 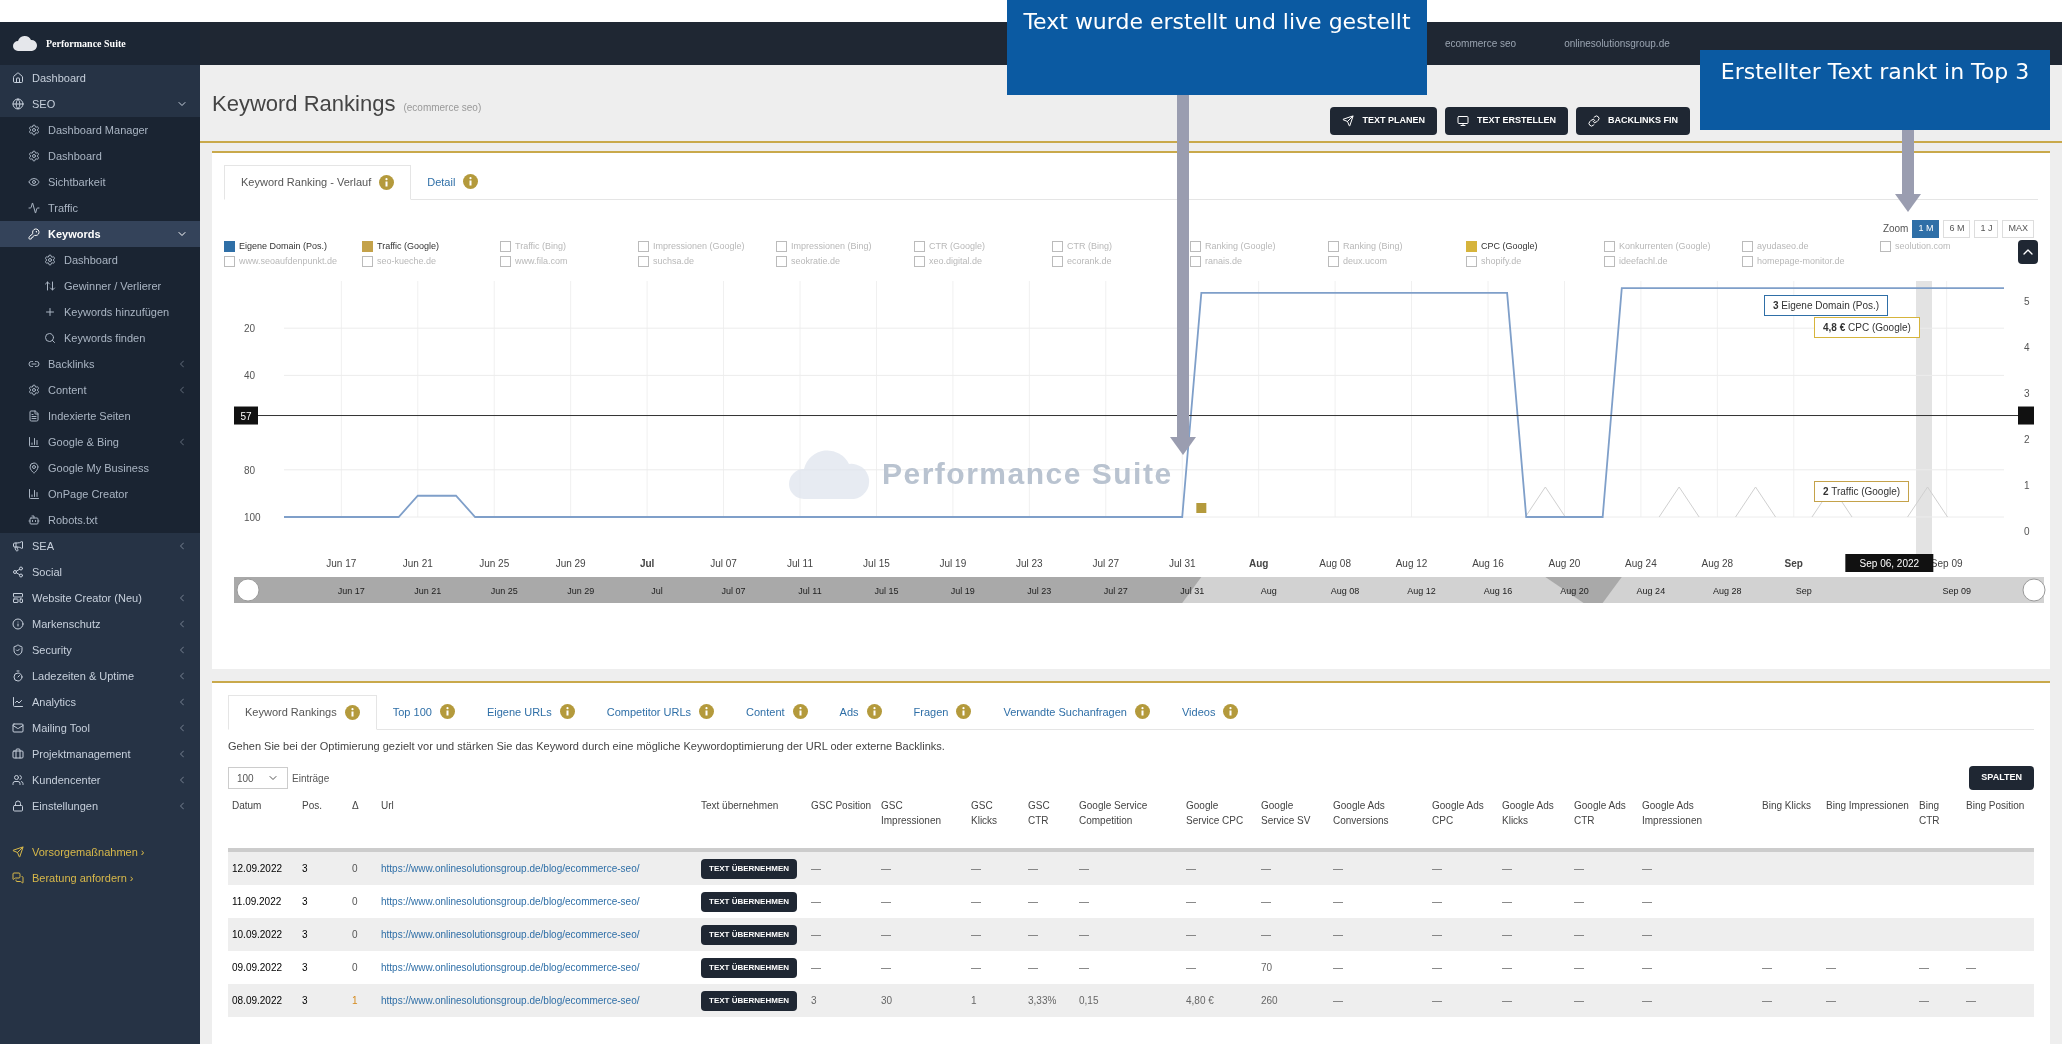 I want to click on column-header: Datum, so click(x=263, y=805).